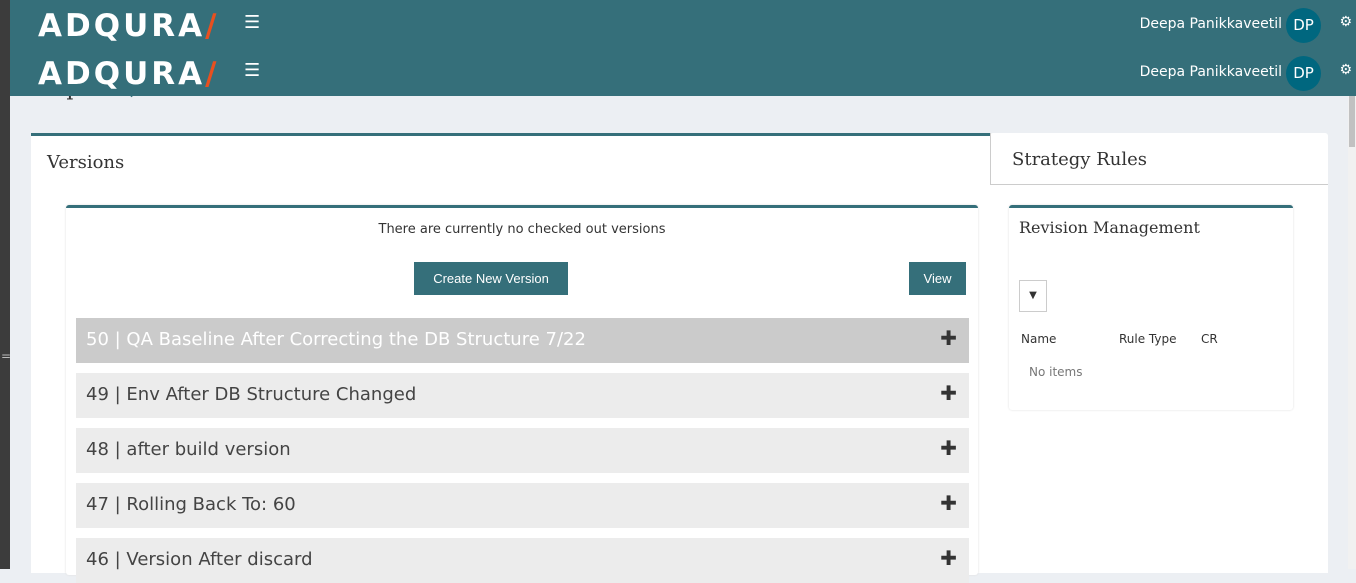 The image size is (1356, 583). I want to click on version-label: 46 | Version After discard, so click(199, 559).